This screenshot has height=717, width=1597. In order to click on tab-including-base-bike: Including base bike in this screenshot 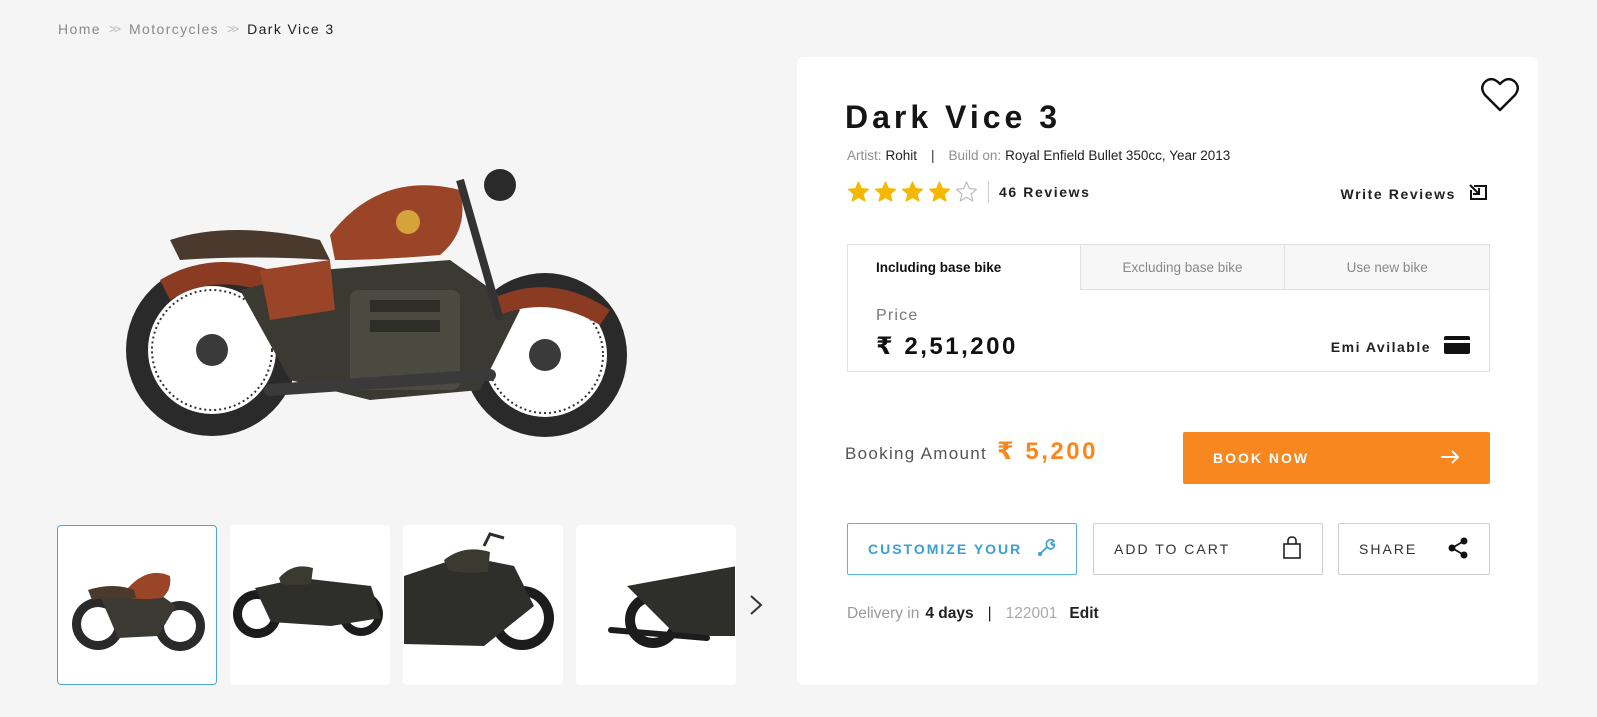, I will do `click(964, 267)`.